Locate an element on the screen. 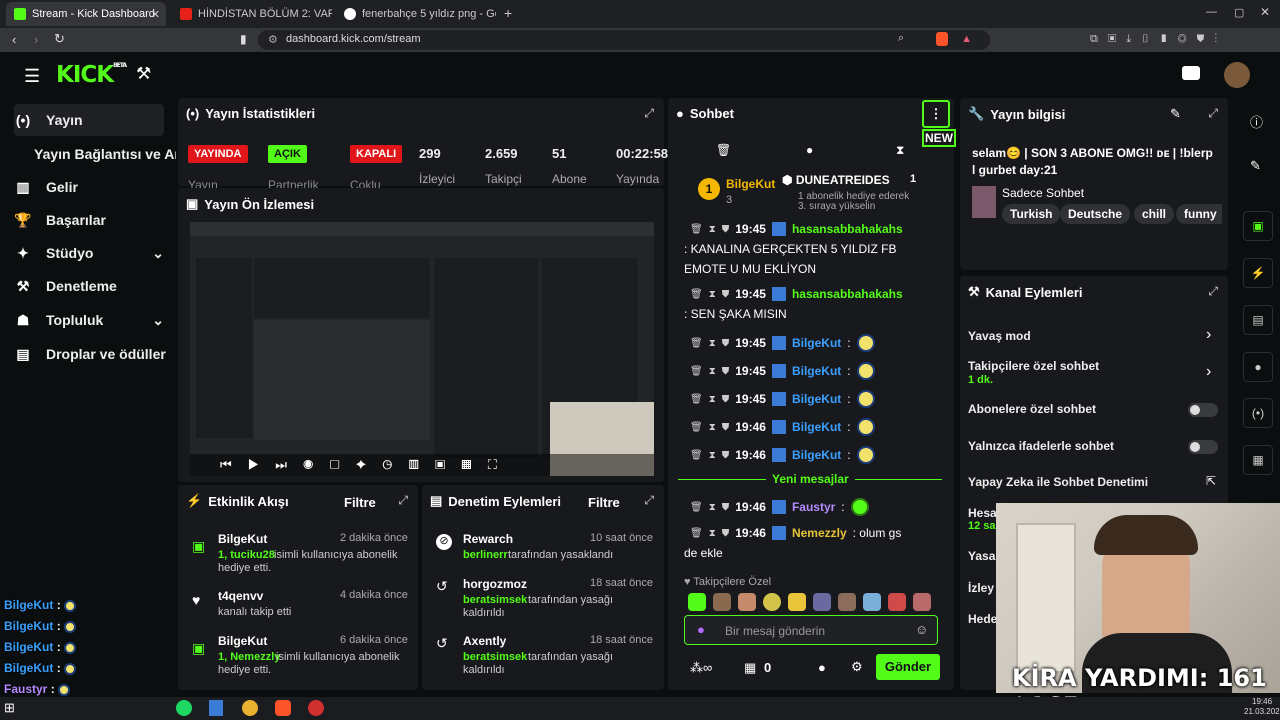 The width and height of the screenshot is (1280, 720). spotify-icon is located at coordinates (184, 708).